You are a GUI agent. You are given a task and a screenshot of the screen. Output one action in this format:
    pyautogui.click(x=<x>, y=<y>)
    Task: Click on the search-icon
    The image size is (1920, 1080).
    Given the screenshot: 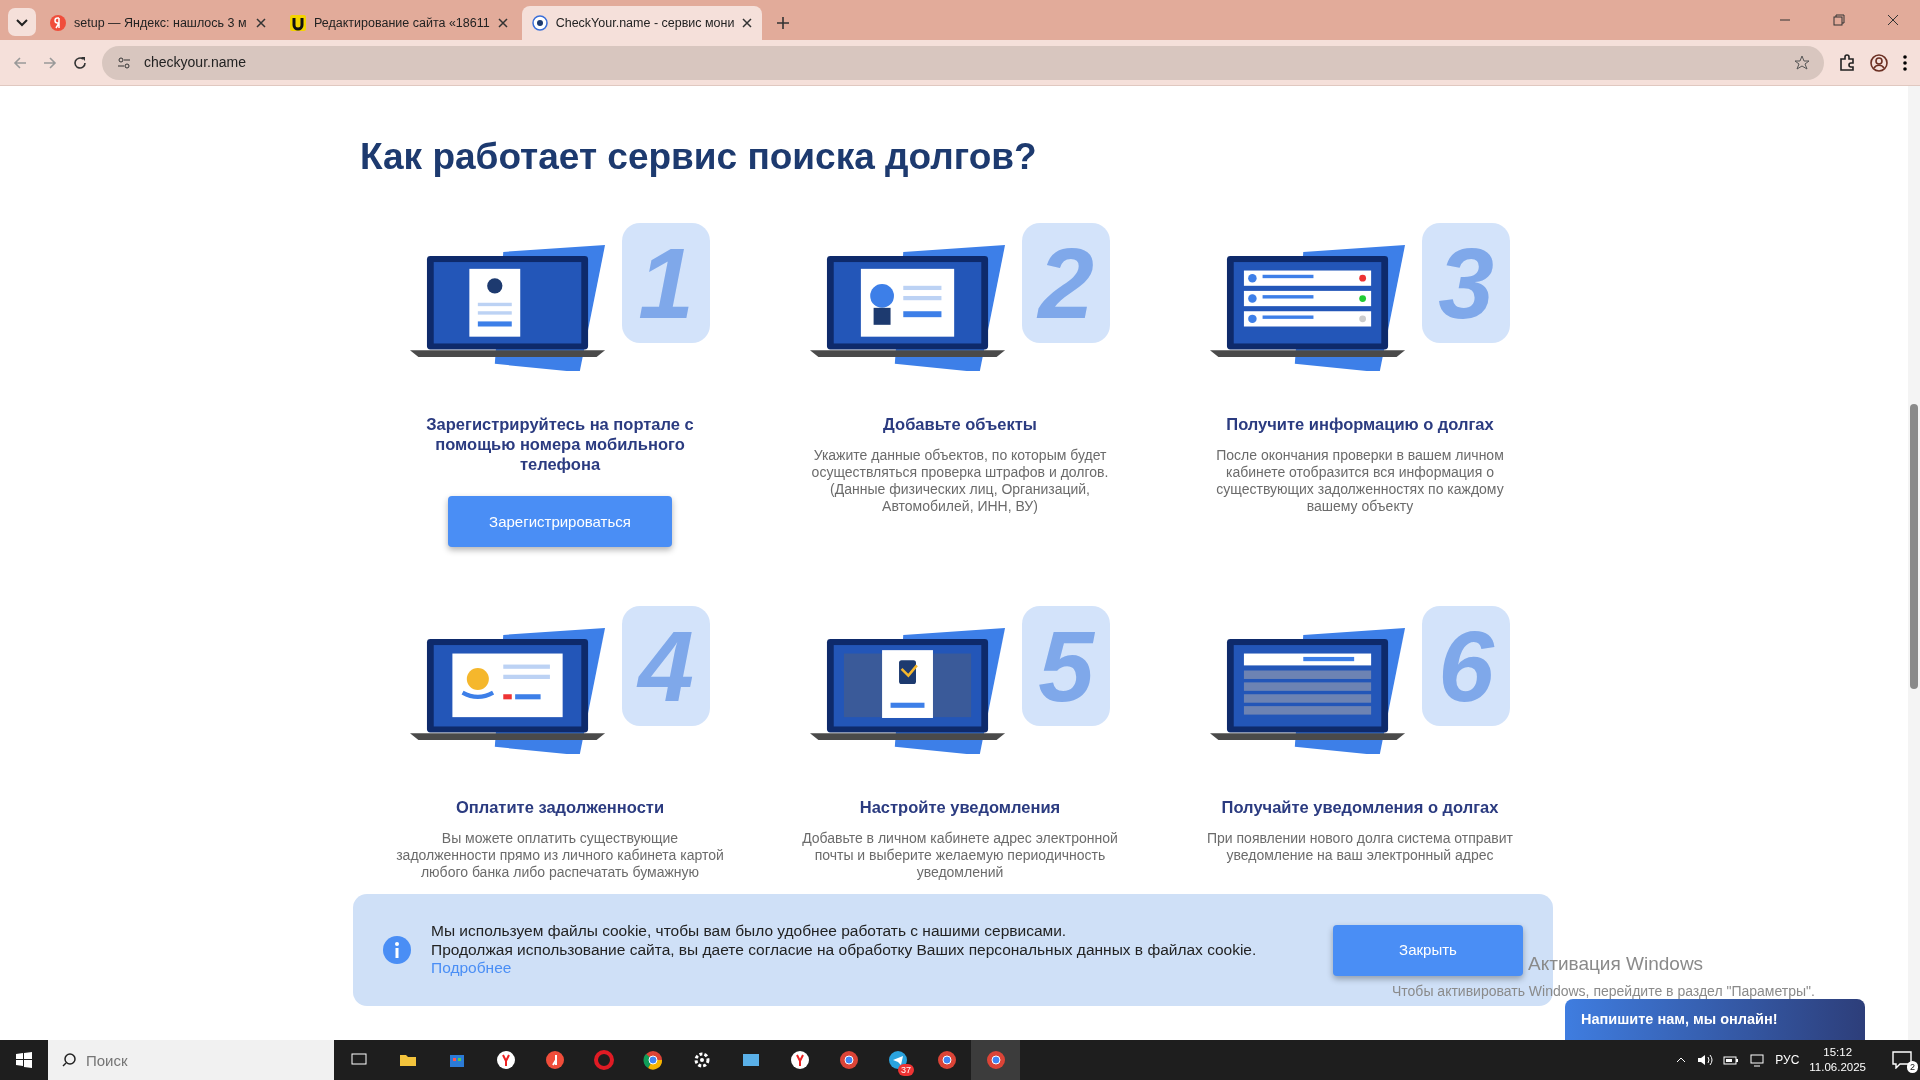 What is the action you would take?
    pyautogui.click(x=69, y=1060)
    